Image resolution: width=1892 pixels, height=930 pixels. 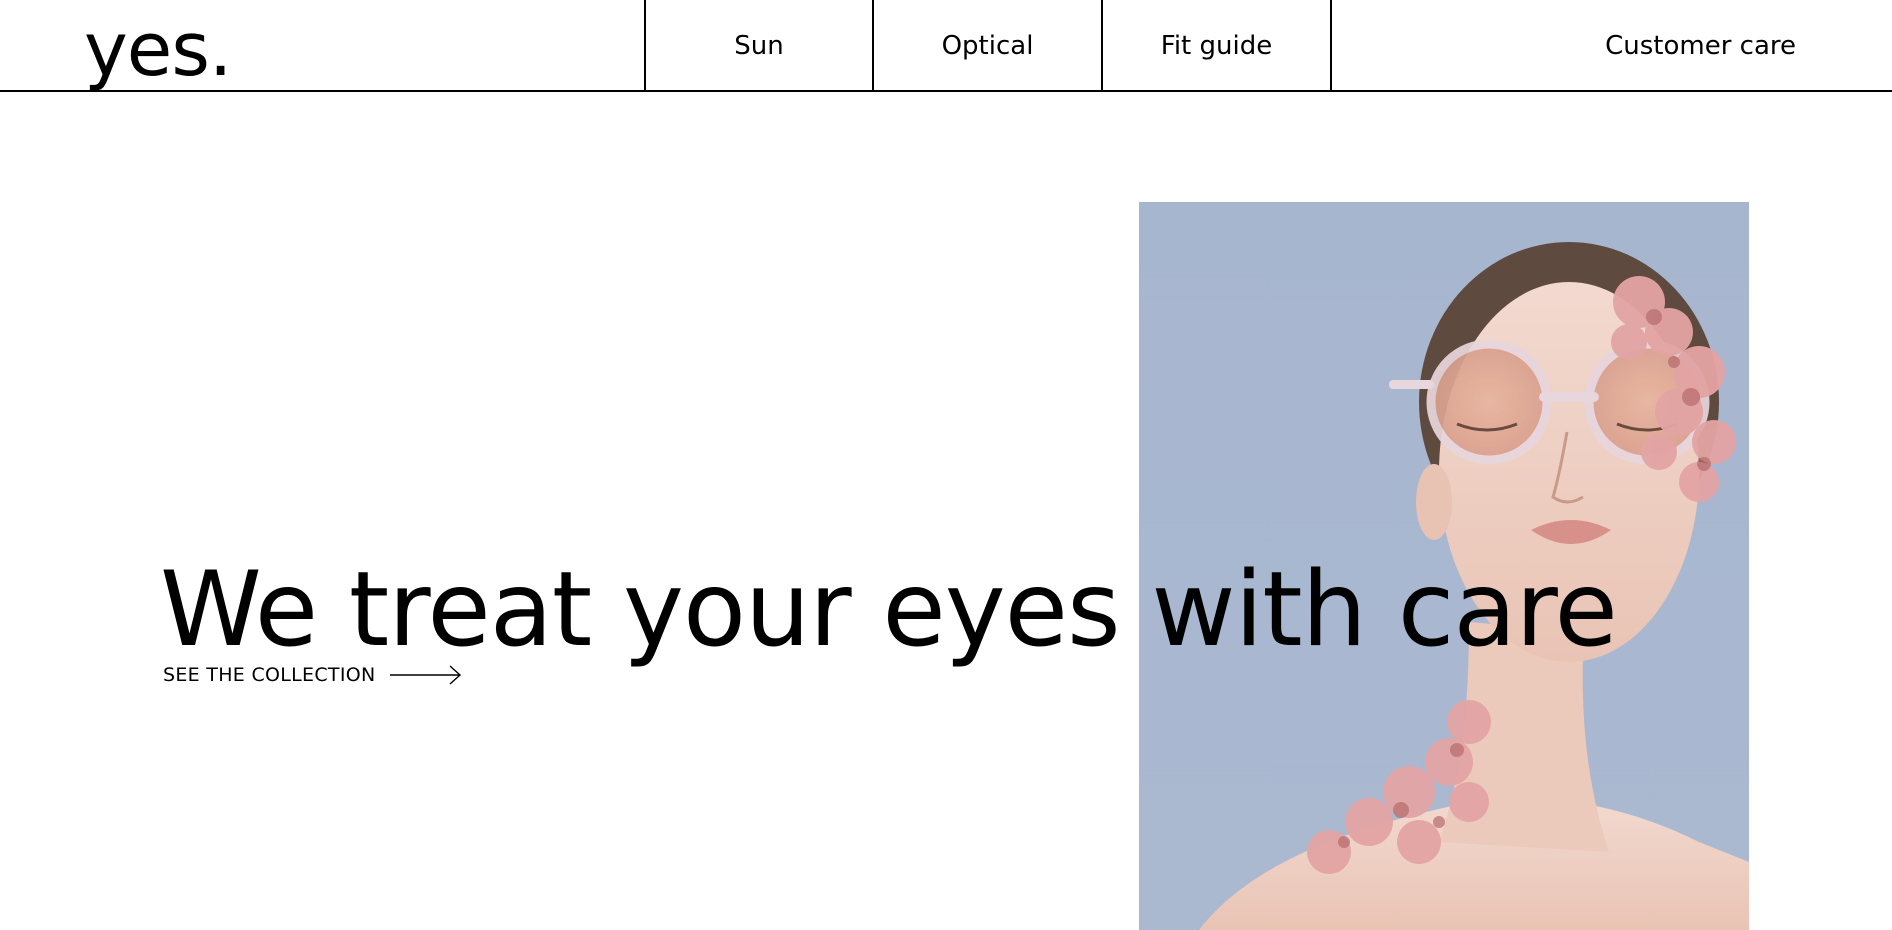 What do you see at coordinates (158, 50) in the screenshot?
I see `brand-logo: yes.` at bounding box center [158, 50].